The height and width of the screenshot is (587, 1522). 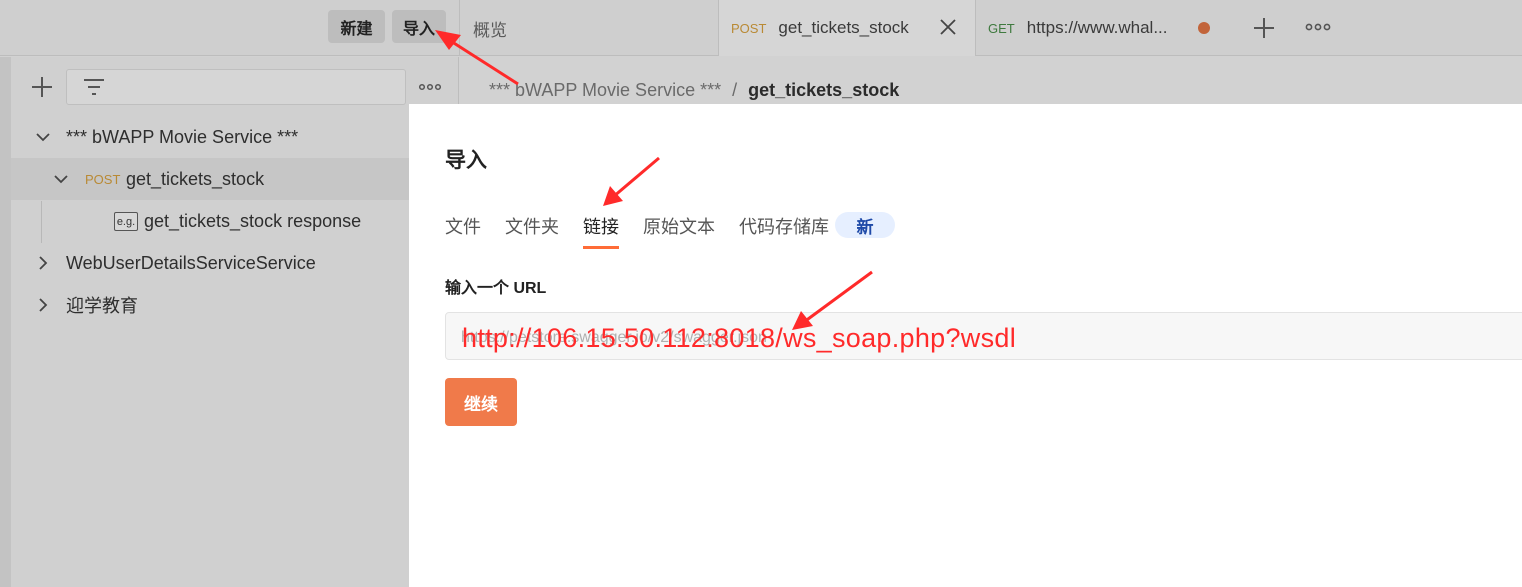 What do you see at coordinates (532, 231) in the screenshot?
I see `tab-folder: 文件夹` at bounding box center [532, 231].